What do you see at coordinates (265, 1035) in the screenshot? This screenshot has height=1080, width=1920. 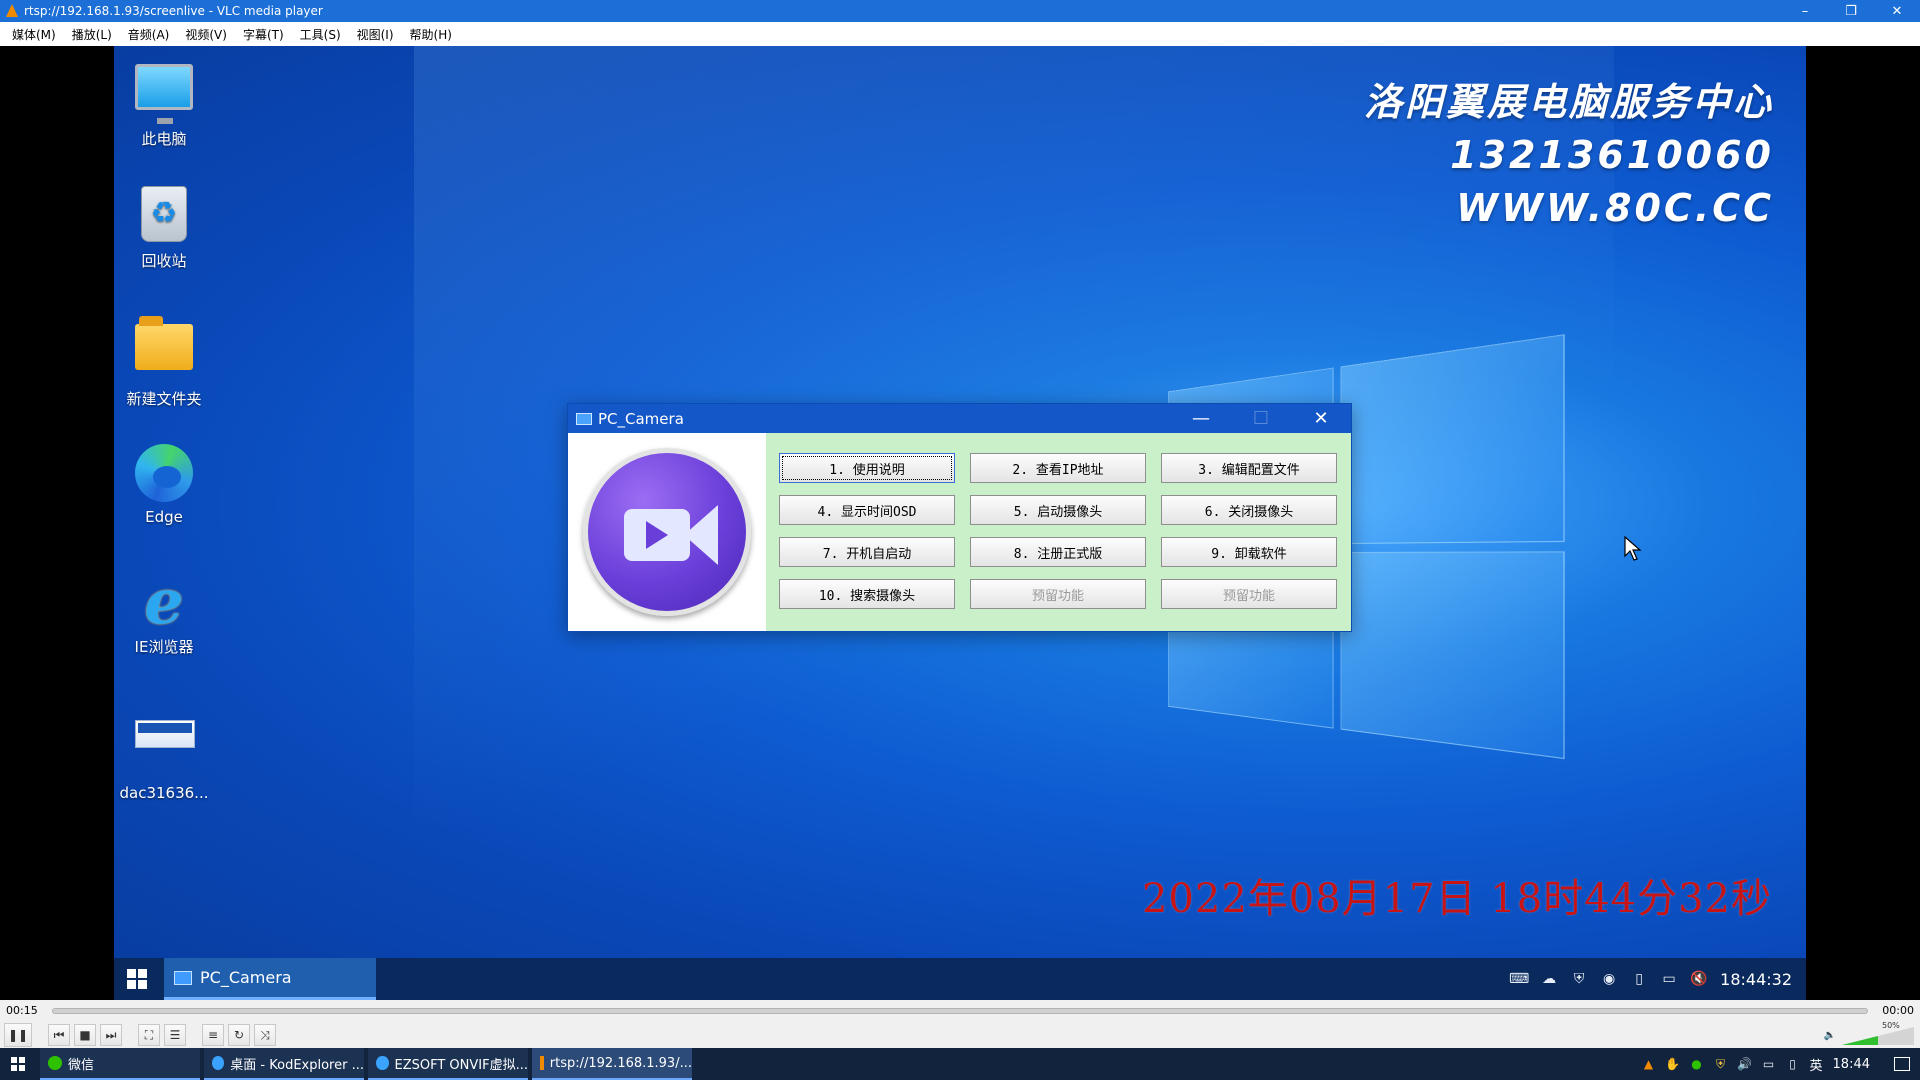 I see `shuffle-button: ⤨` at bounding box center [265, 1035].